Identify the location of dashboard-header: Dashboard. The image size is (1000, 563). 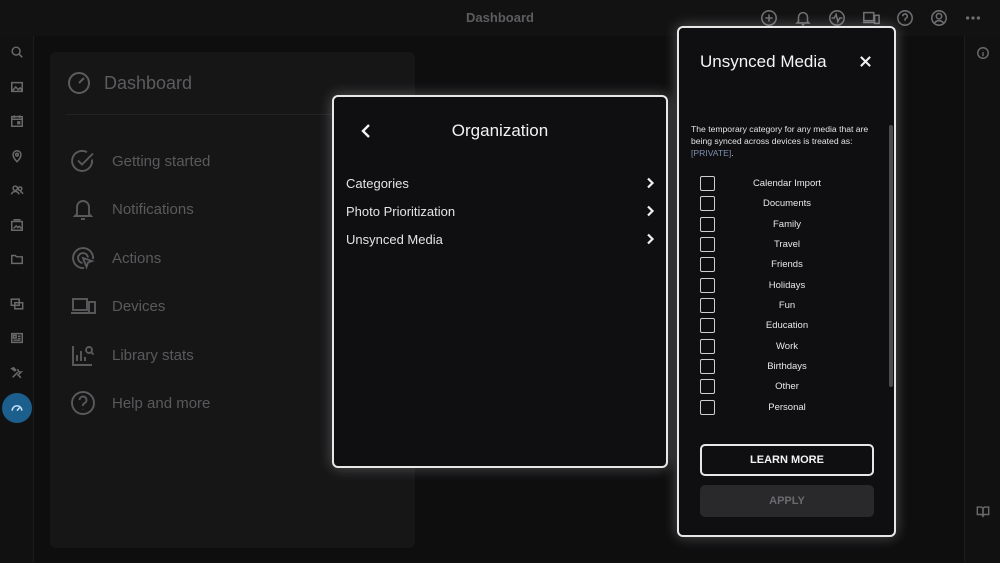
(129, 83).